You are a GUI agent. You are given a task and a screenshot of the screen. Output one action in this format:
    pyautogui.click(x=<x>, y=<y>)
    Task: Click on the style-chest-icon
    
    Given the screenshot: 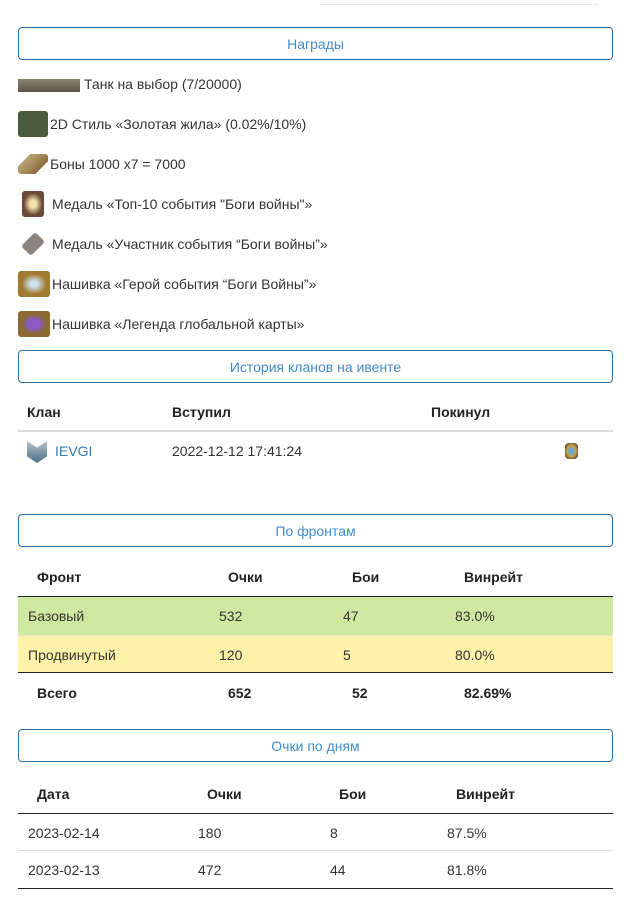 What is the action you would take?
    pyautogui.click(x=33, y=124)
    